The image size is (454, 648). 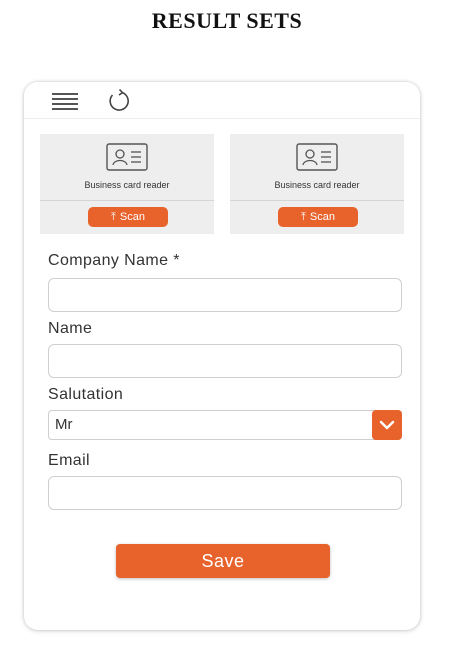 What do you see at coordinates (65, 101) in the screenshot?
I see `hamburger-icon` at bounding box center [65, 101].